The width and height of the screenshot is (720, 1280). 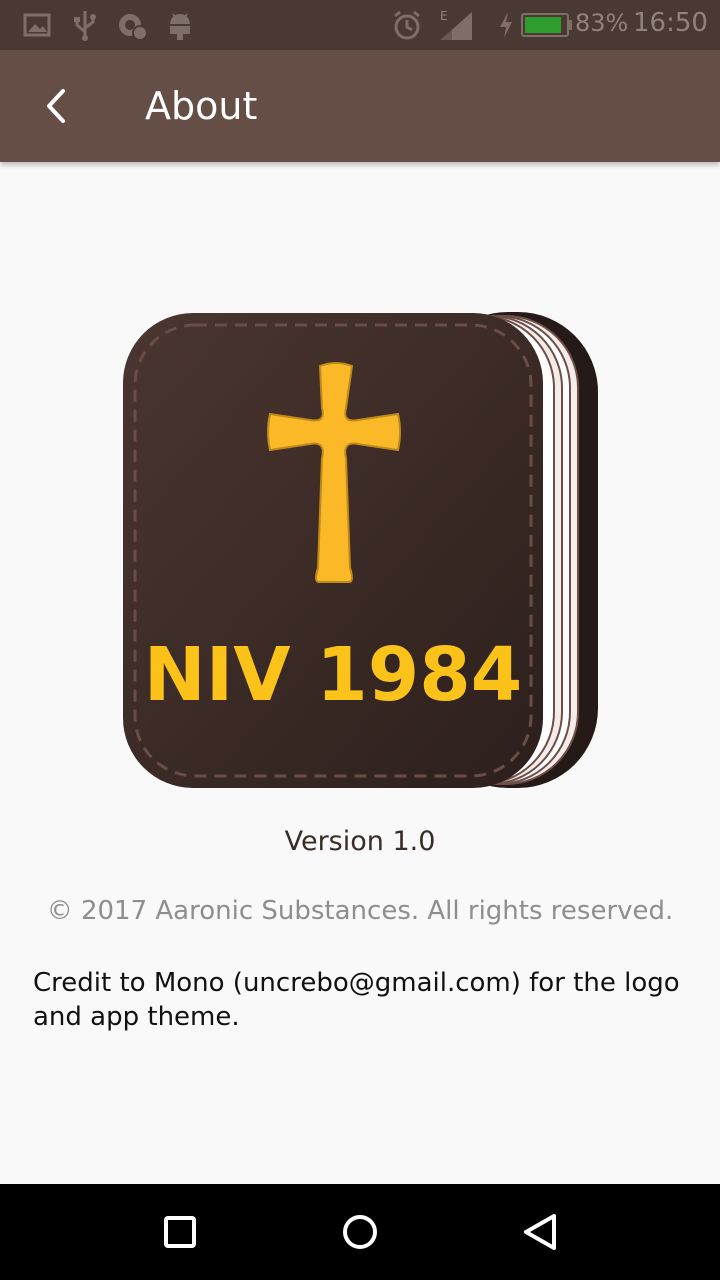 I want to click on charging-icon, so click(x=506, y=25).